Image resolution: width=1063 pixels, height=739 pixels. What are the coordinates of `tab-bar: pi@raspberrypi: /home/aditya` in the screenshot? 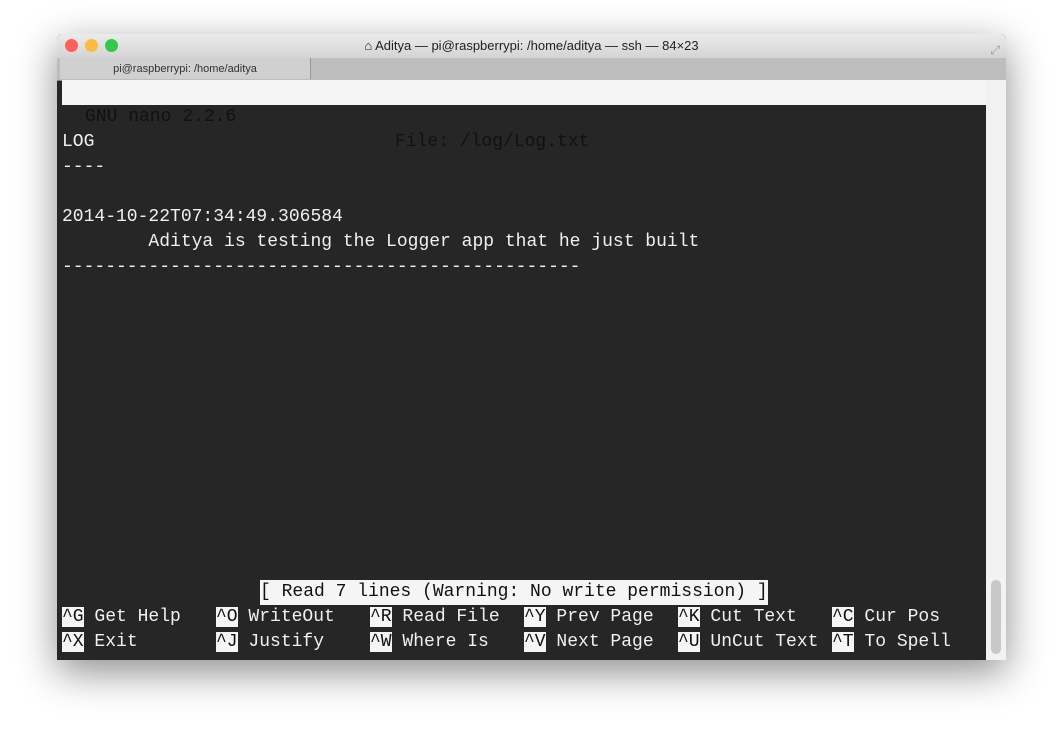 It's located at (531, 69).